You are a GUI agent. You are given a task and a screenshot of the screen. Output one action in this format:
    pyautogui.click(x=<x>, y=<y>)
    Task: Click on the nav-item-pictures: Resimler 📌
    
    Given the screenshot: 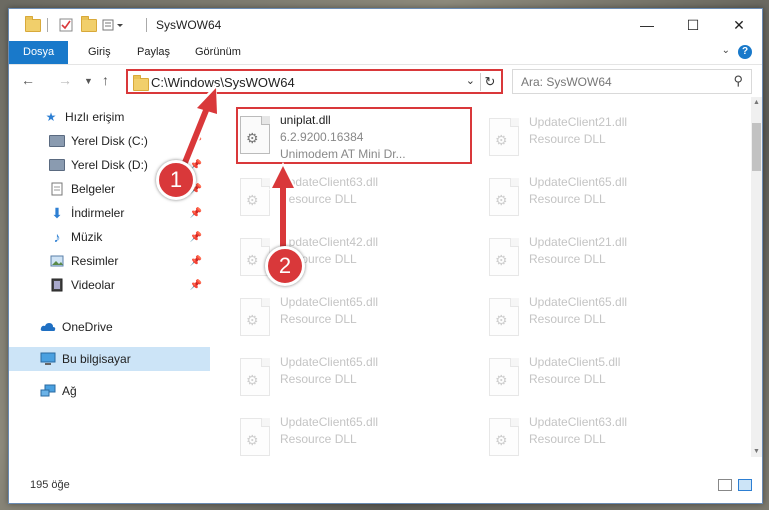 What is the action you would take?
    pyautogui.click(x=109, y=261)
    